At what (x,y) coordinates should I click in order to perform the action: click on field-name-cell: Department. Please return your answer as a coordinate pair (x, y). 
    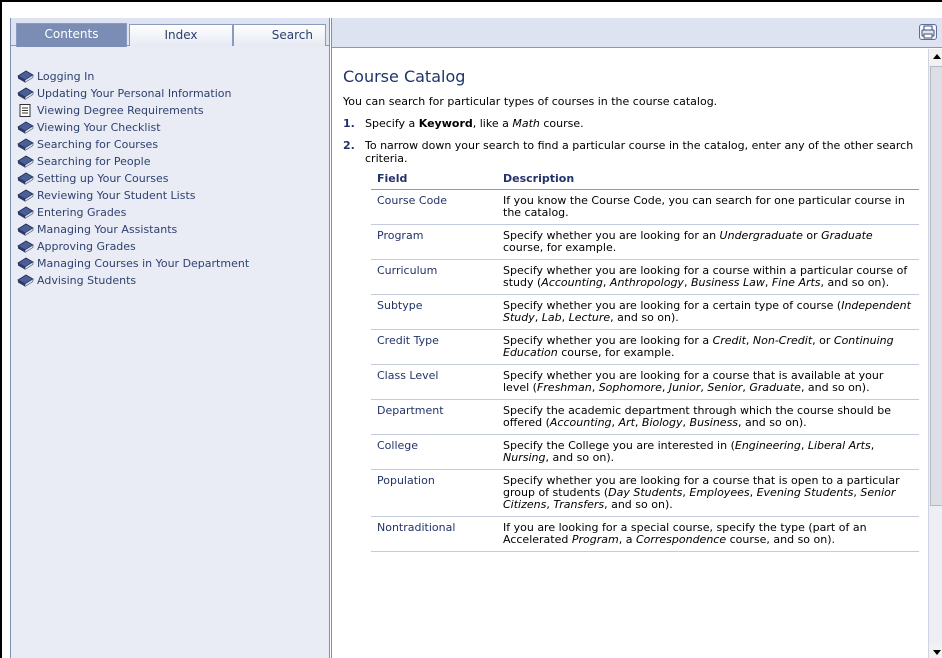
    Looking at the image, I should click on (434, 417).